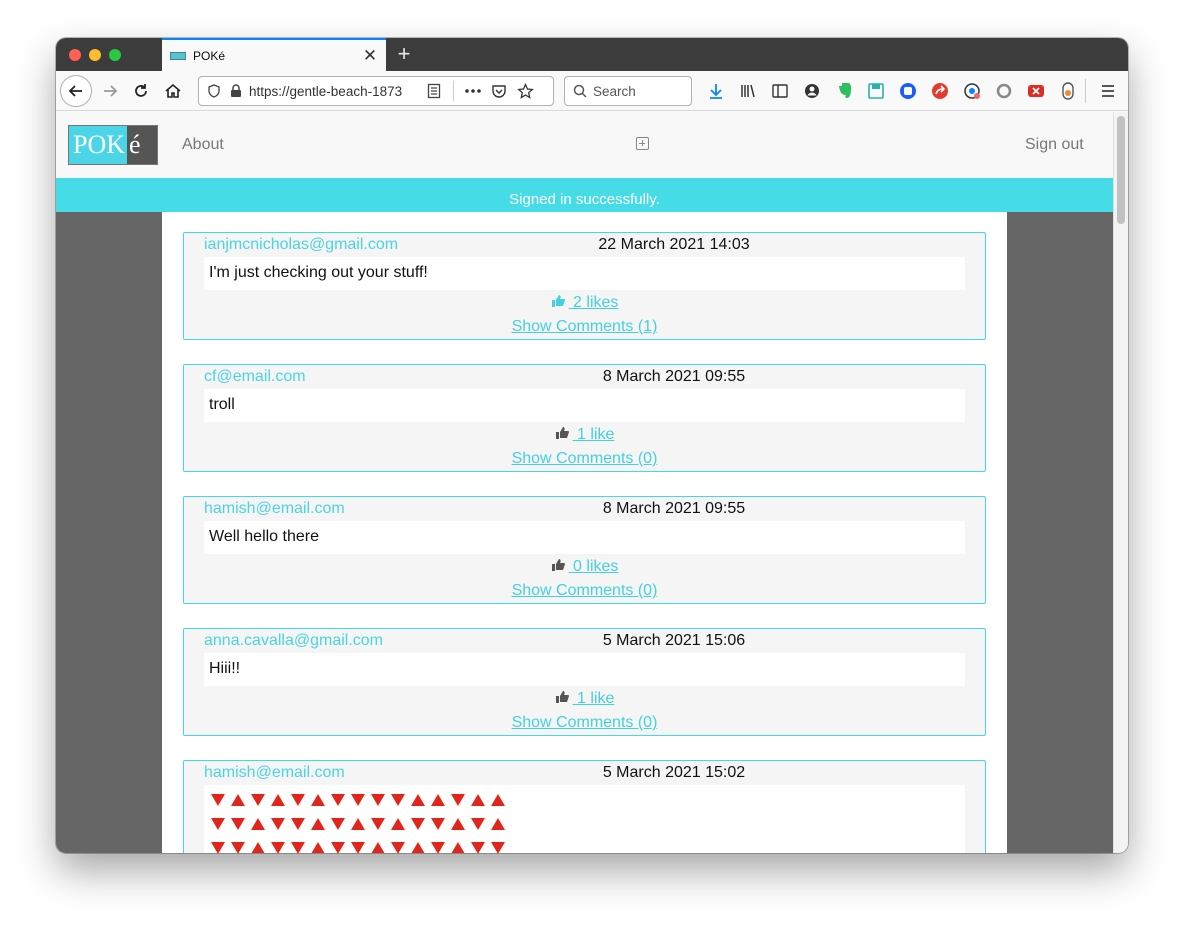 The width and height of the screenshot is (1184, 927). What do you see at coordinates (1054, 145) in the screenshot?
I see `sign-out-link: Sign out` at bounding box center [1054, 145].